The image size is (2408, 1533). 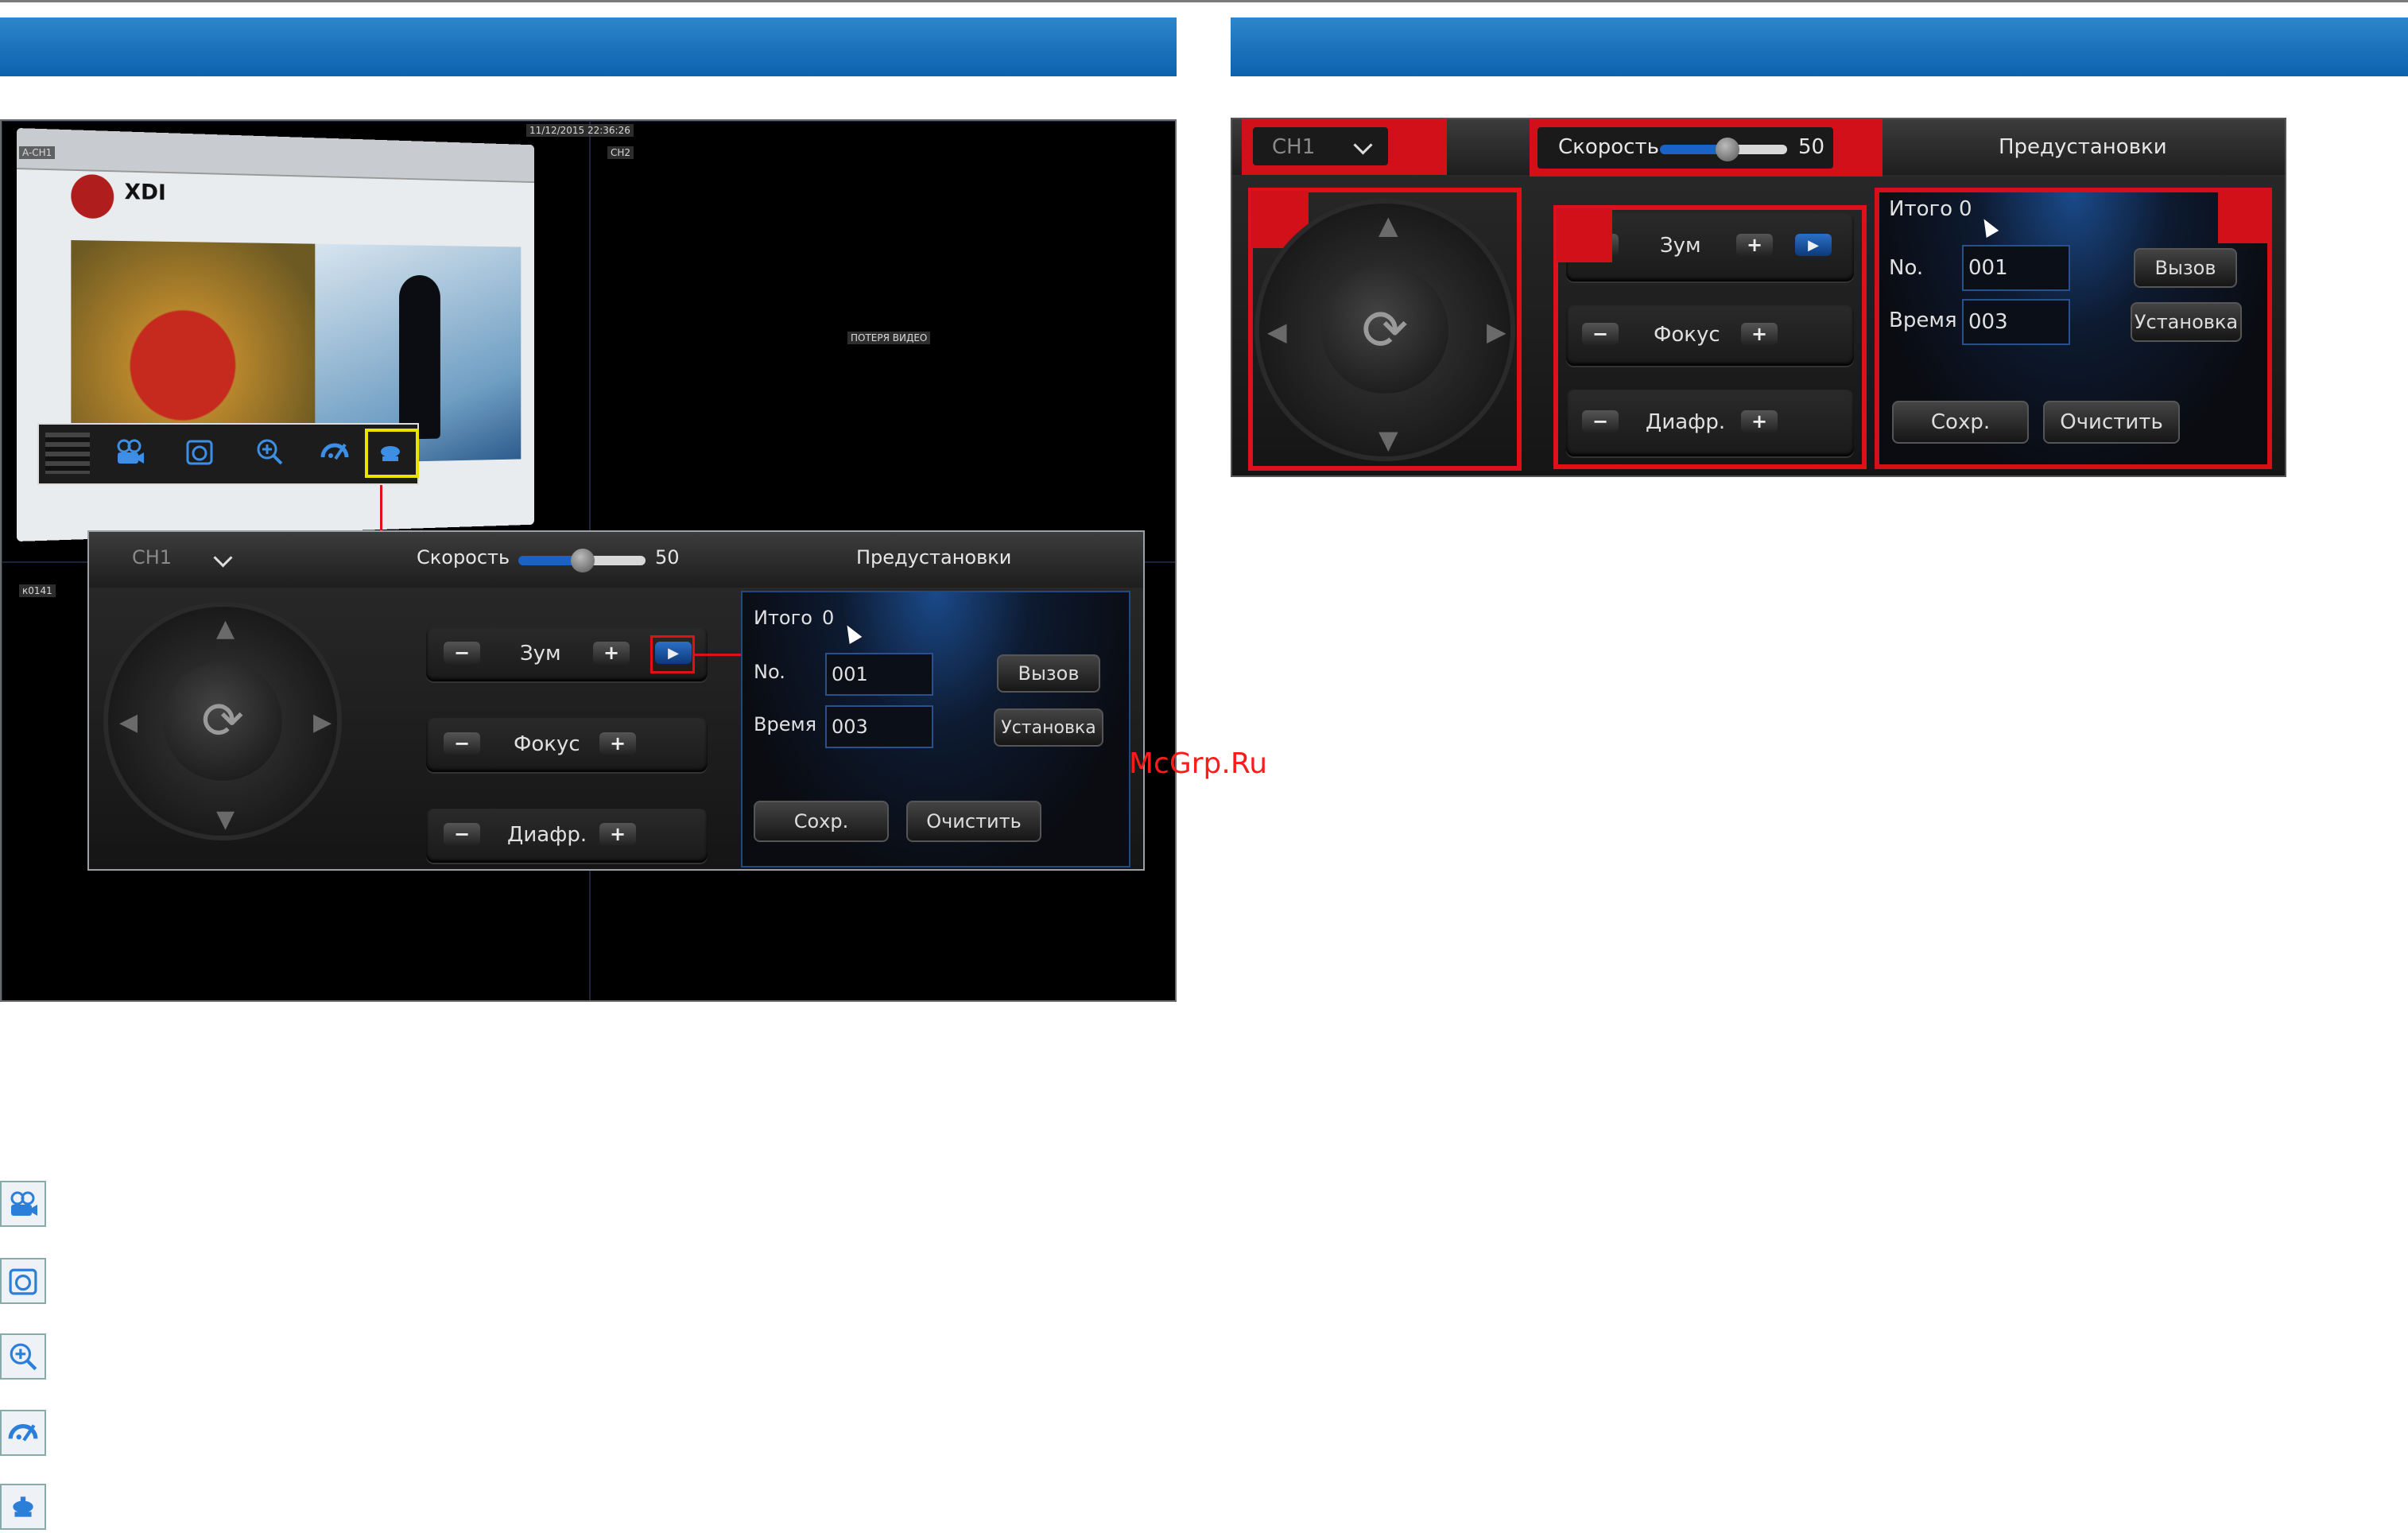 I want to click on watermark: McGrp.Ru, so click(x=1198, y=763).